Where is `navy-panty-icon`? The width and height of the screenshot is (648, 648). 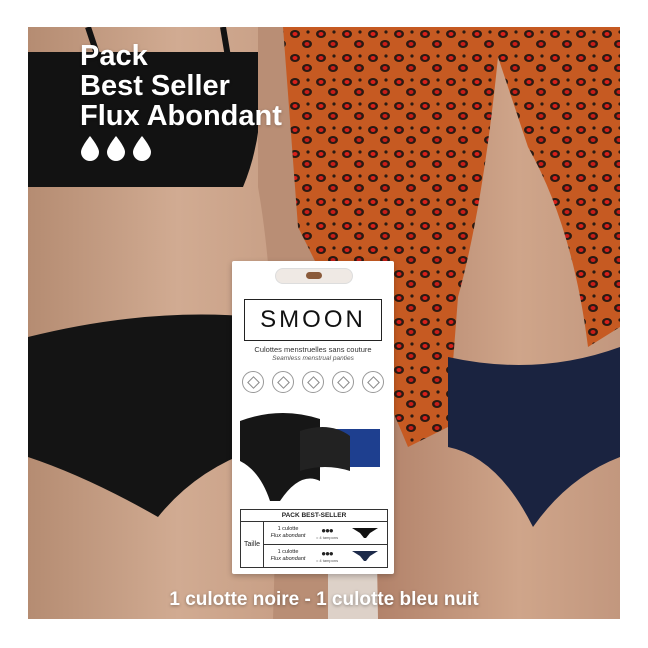 navy-panty-icon is located at coordinates (364, 556).